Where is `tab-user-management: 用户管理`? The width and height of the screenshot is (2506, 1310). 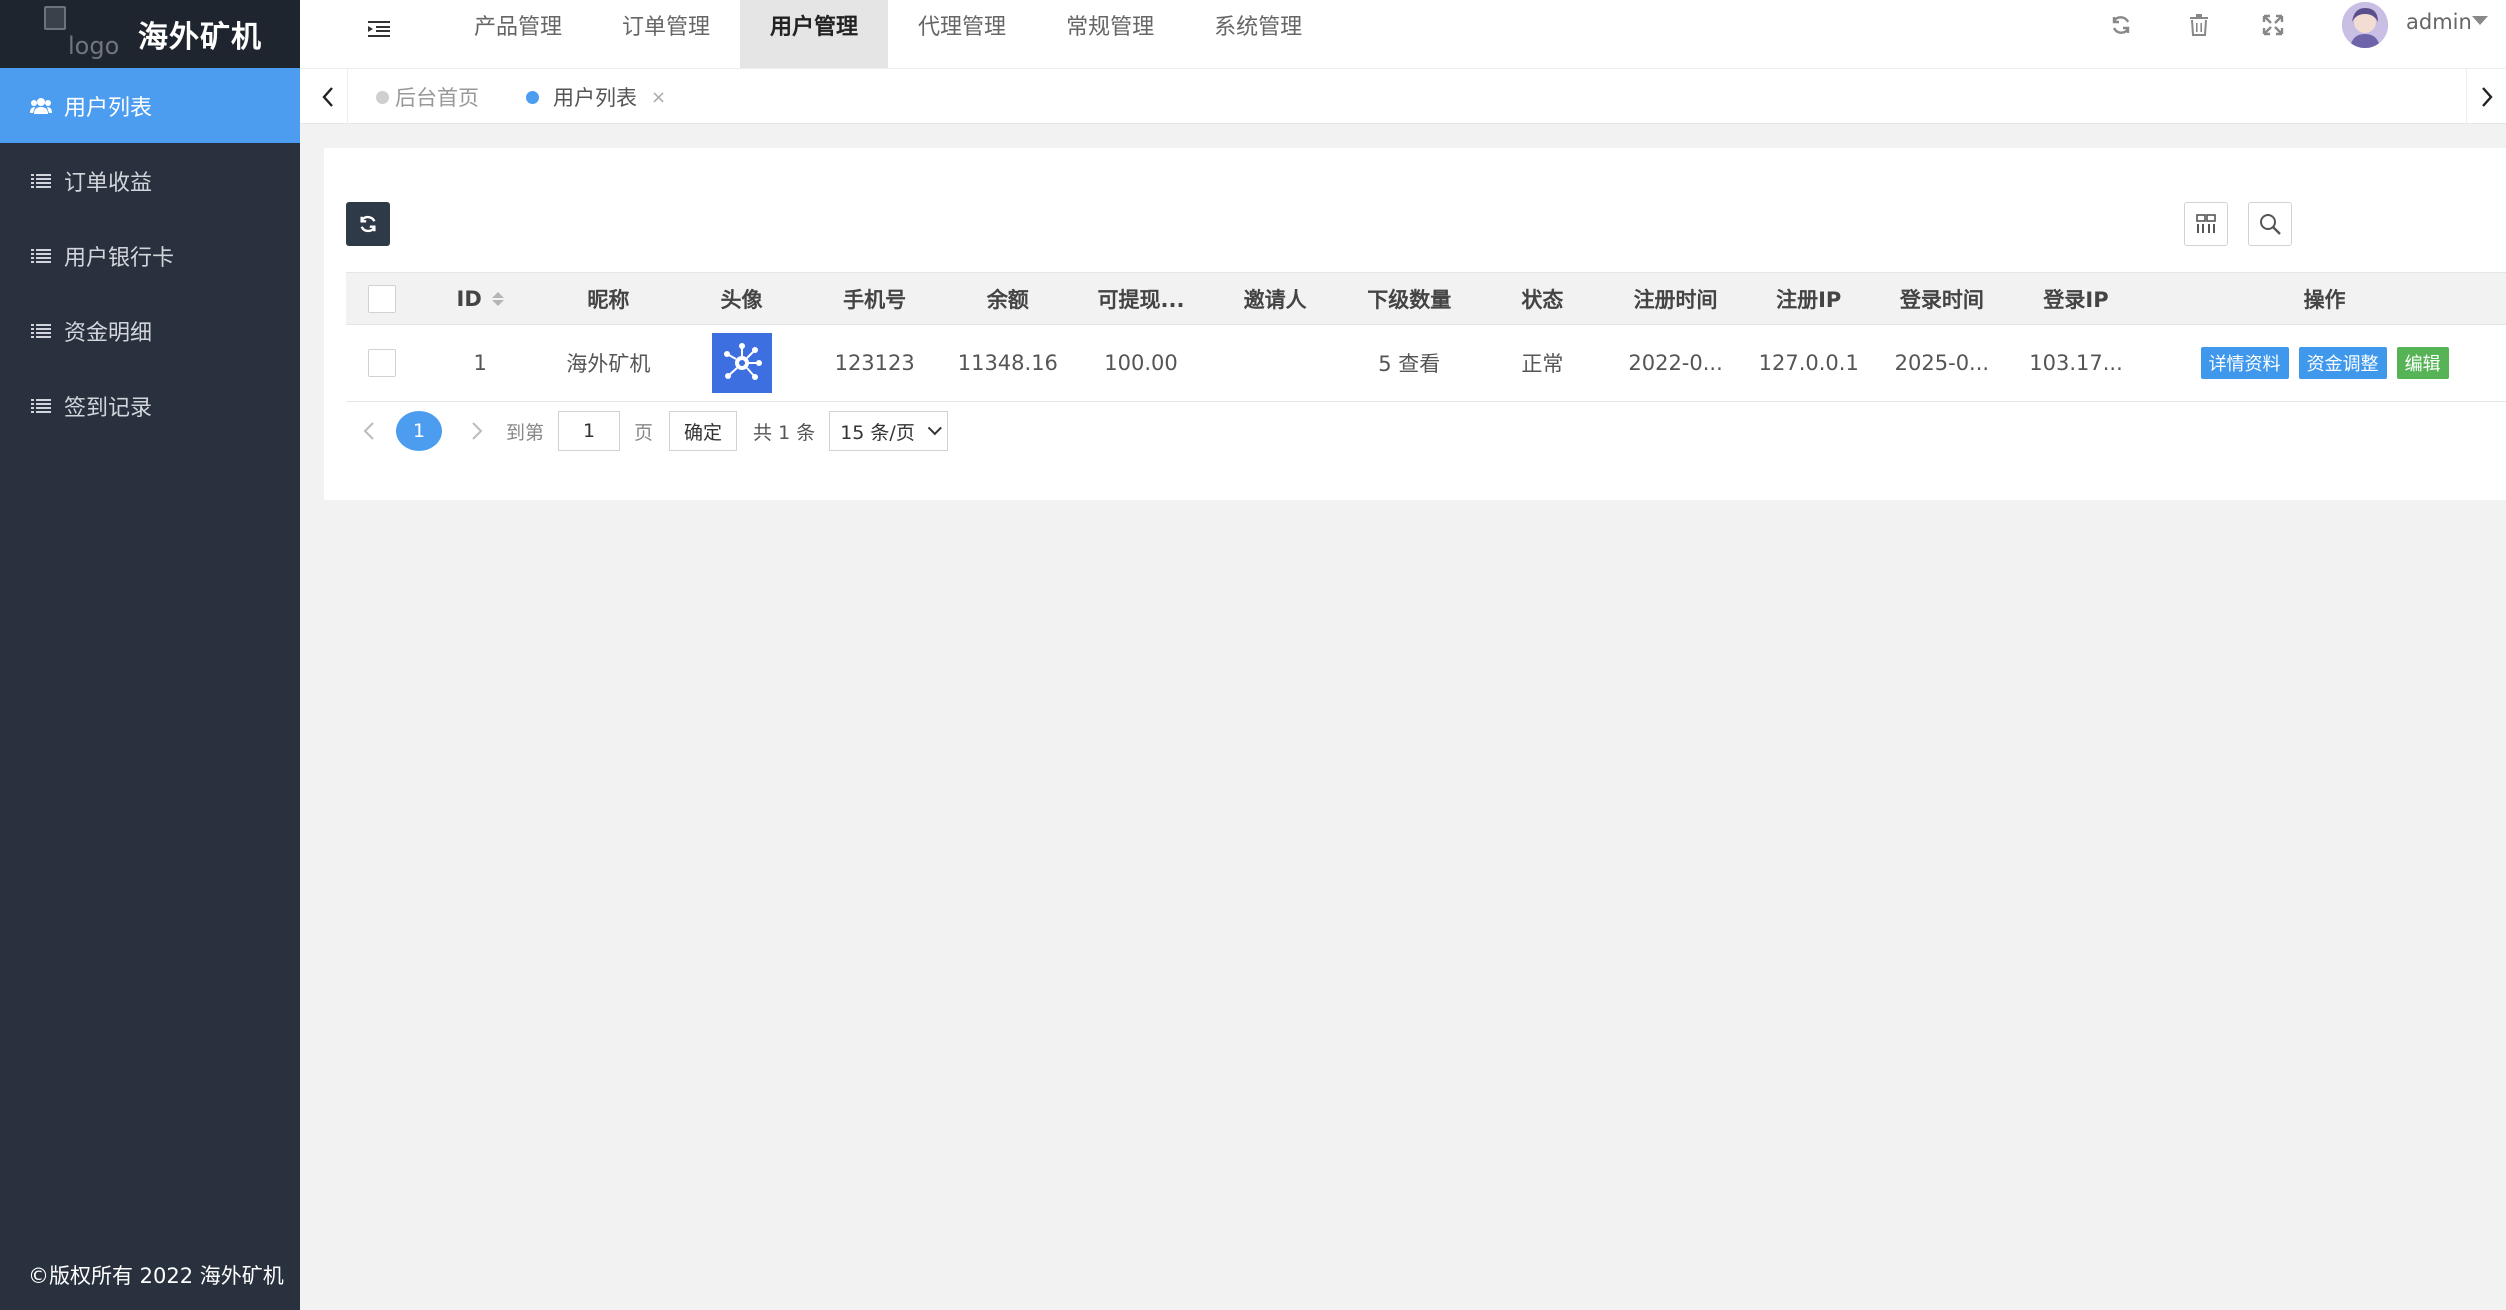 tab-user-management: 用户管理 is located at coordinates (814, 34).